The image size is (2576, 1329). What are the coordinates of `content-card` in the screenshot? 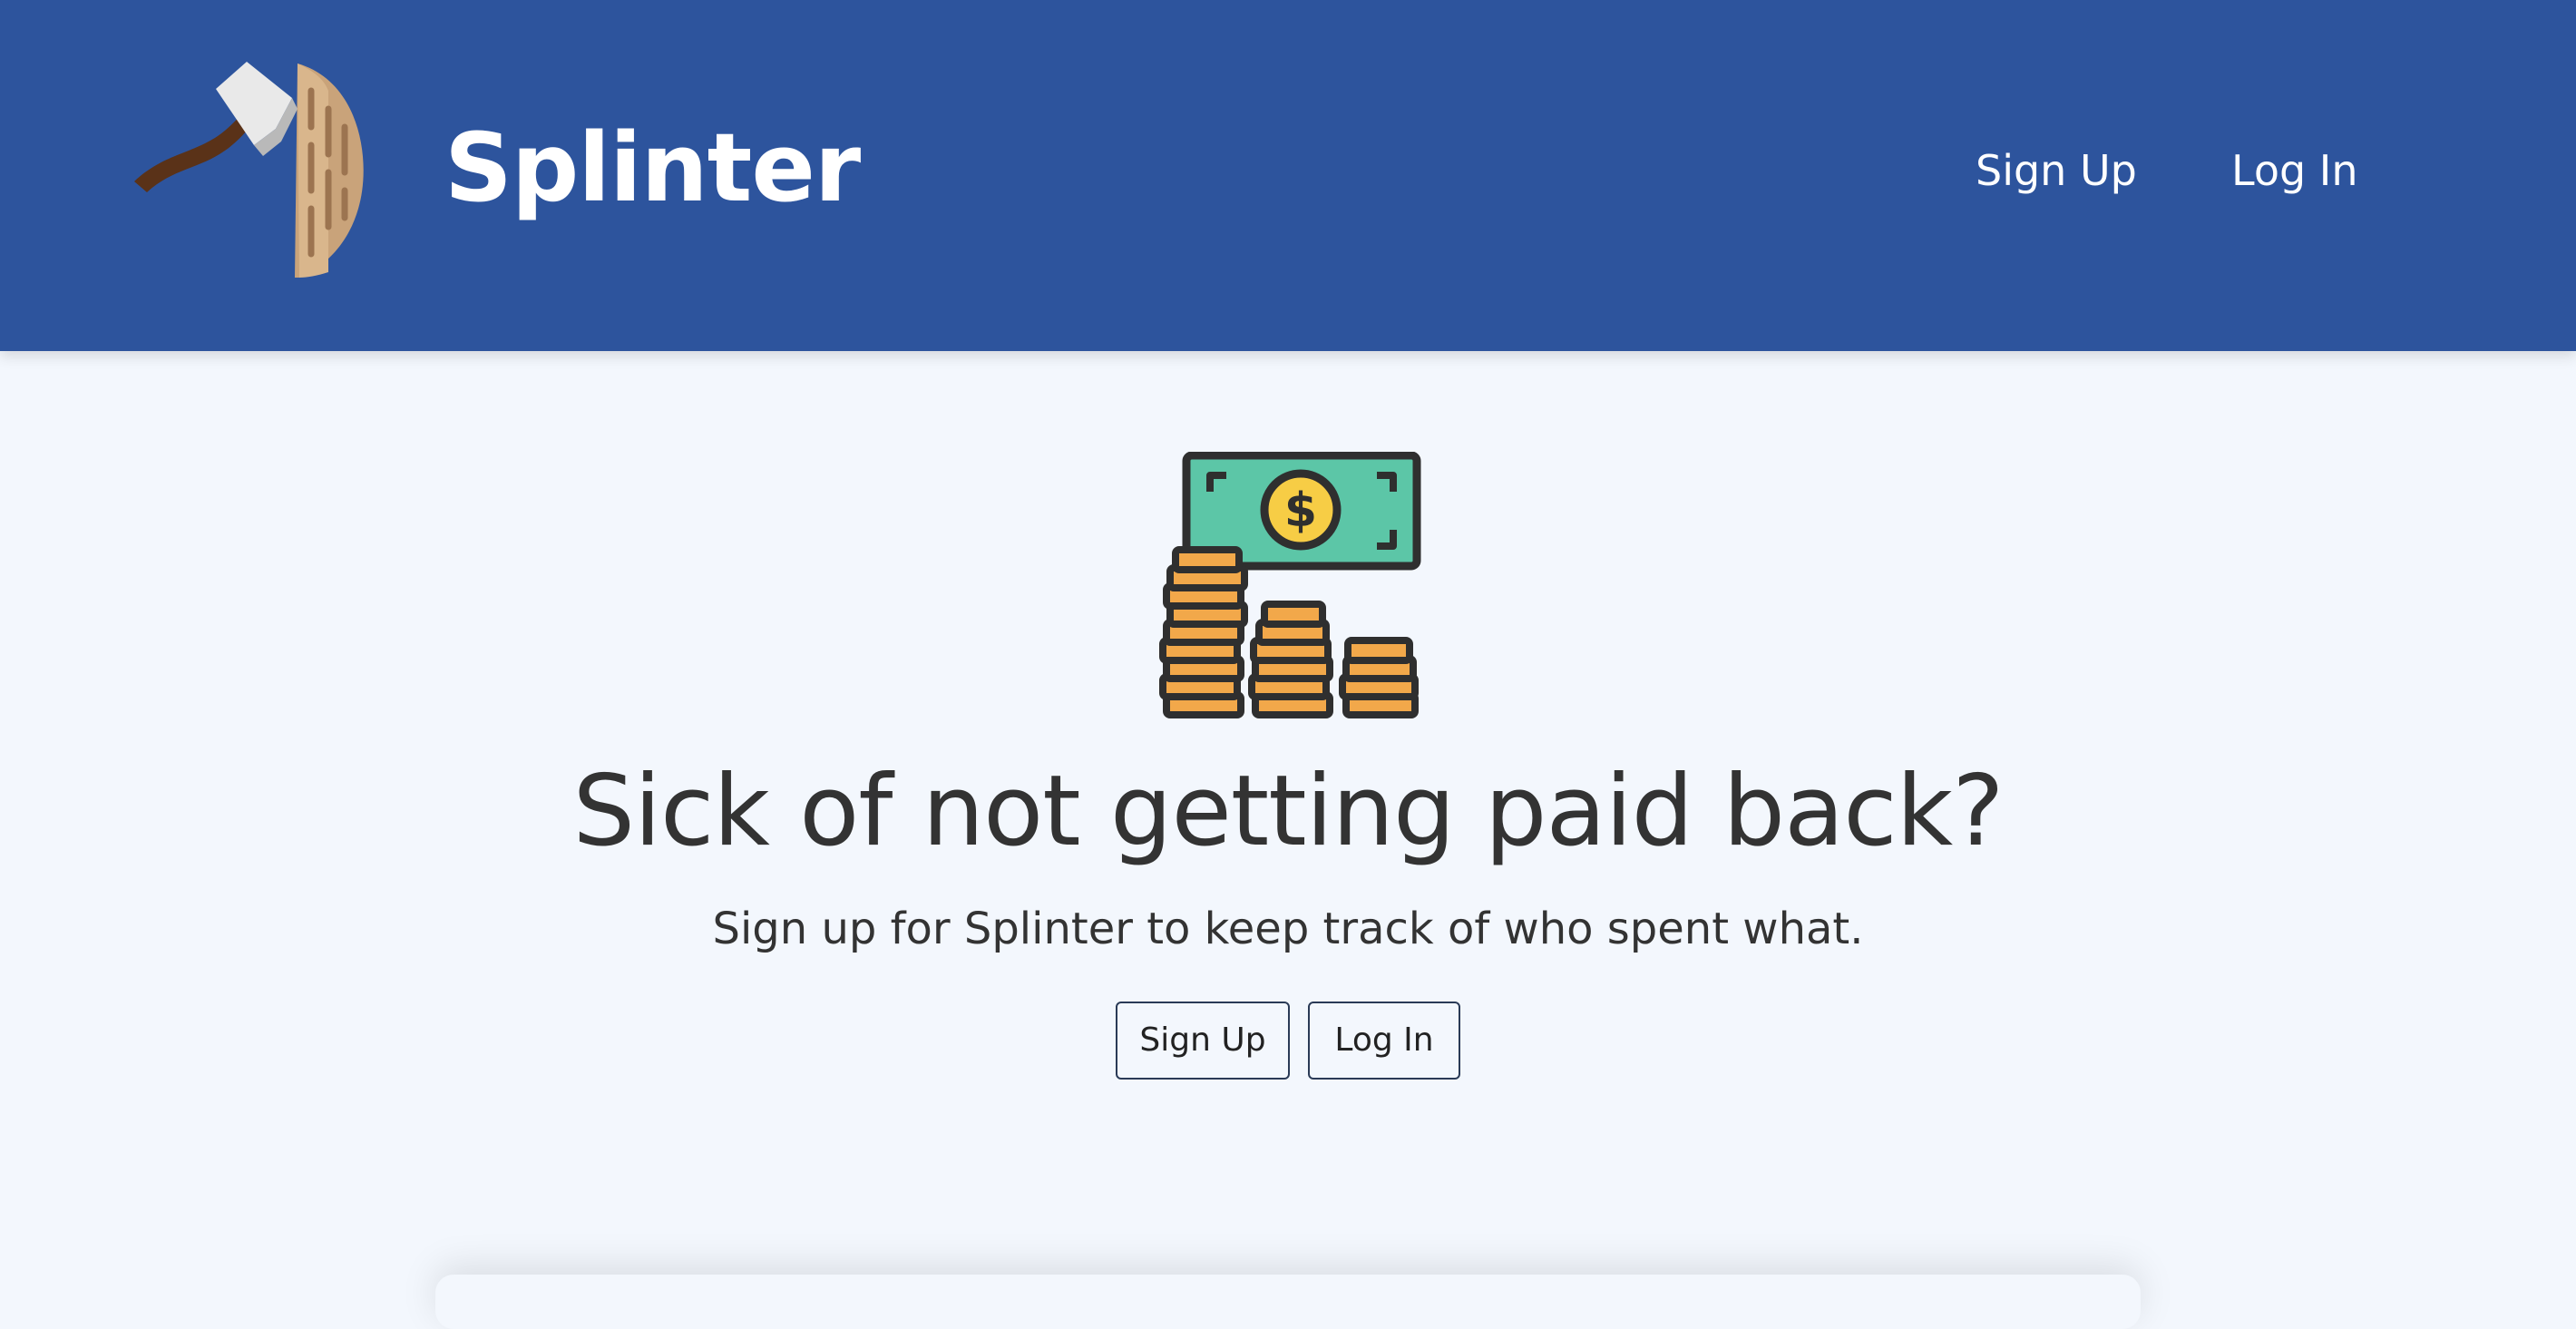 It's located at (1288, 1302).